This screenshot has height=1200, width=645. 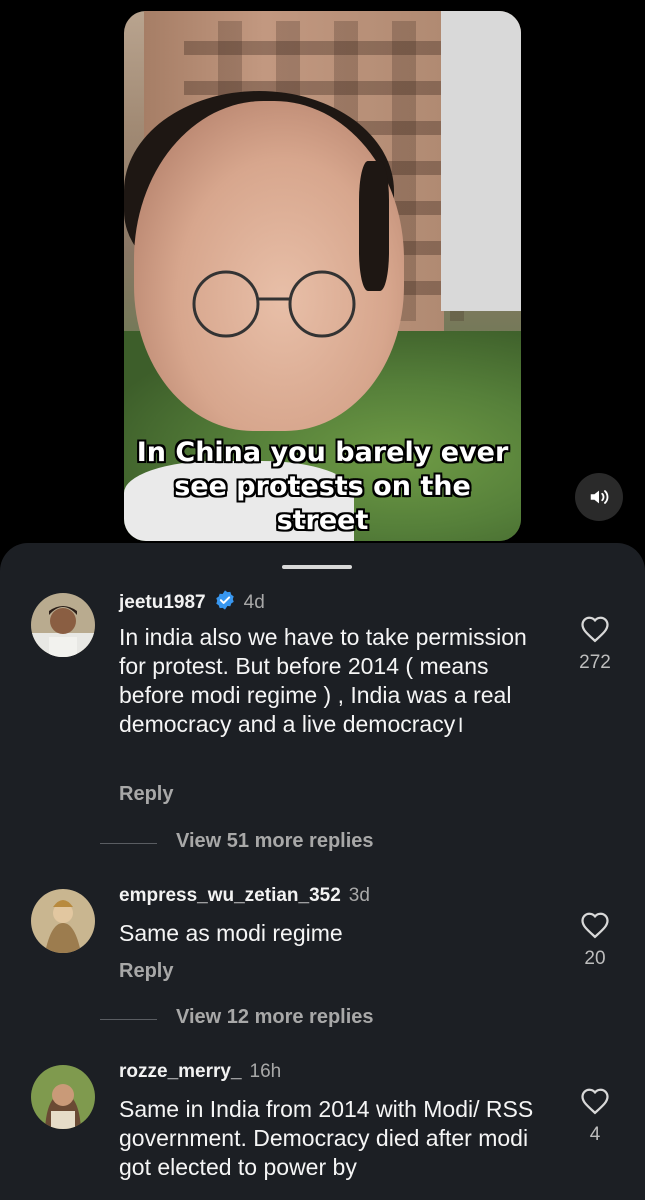 I want to click on like-button: 20, so click(x=595, y=940).